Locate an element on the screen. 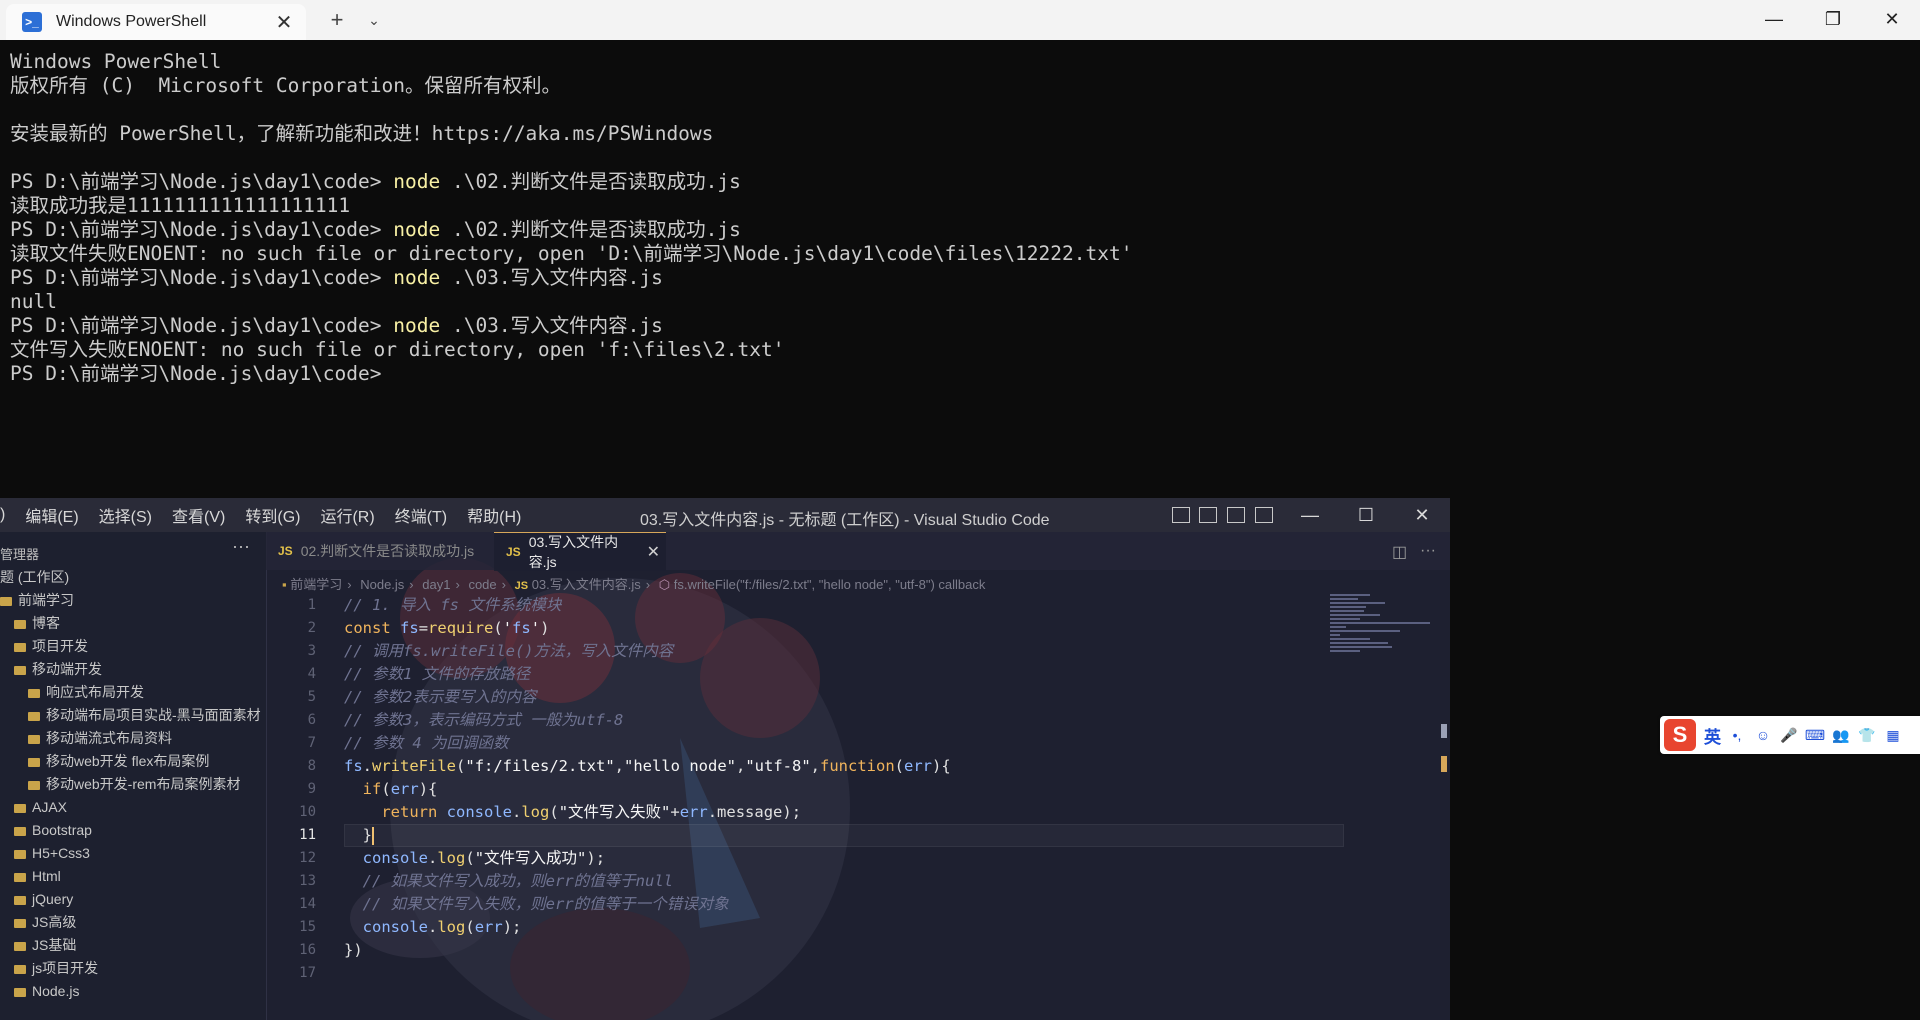  breadcrumb-item: day1 is located at coordinates (436, 584).